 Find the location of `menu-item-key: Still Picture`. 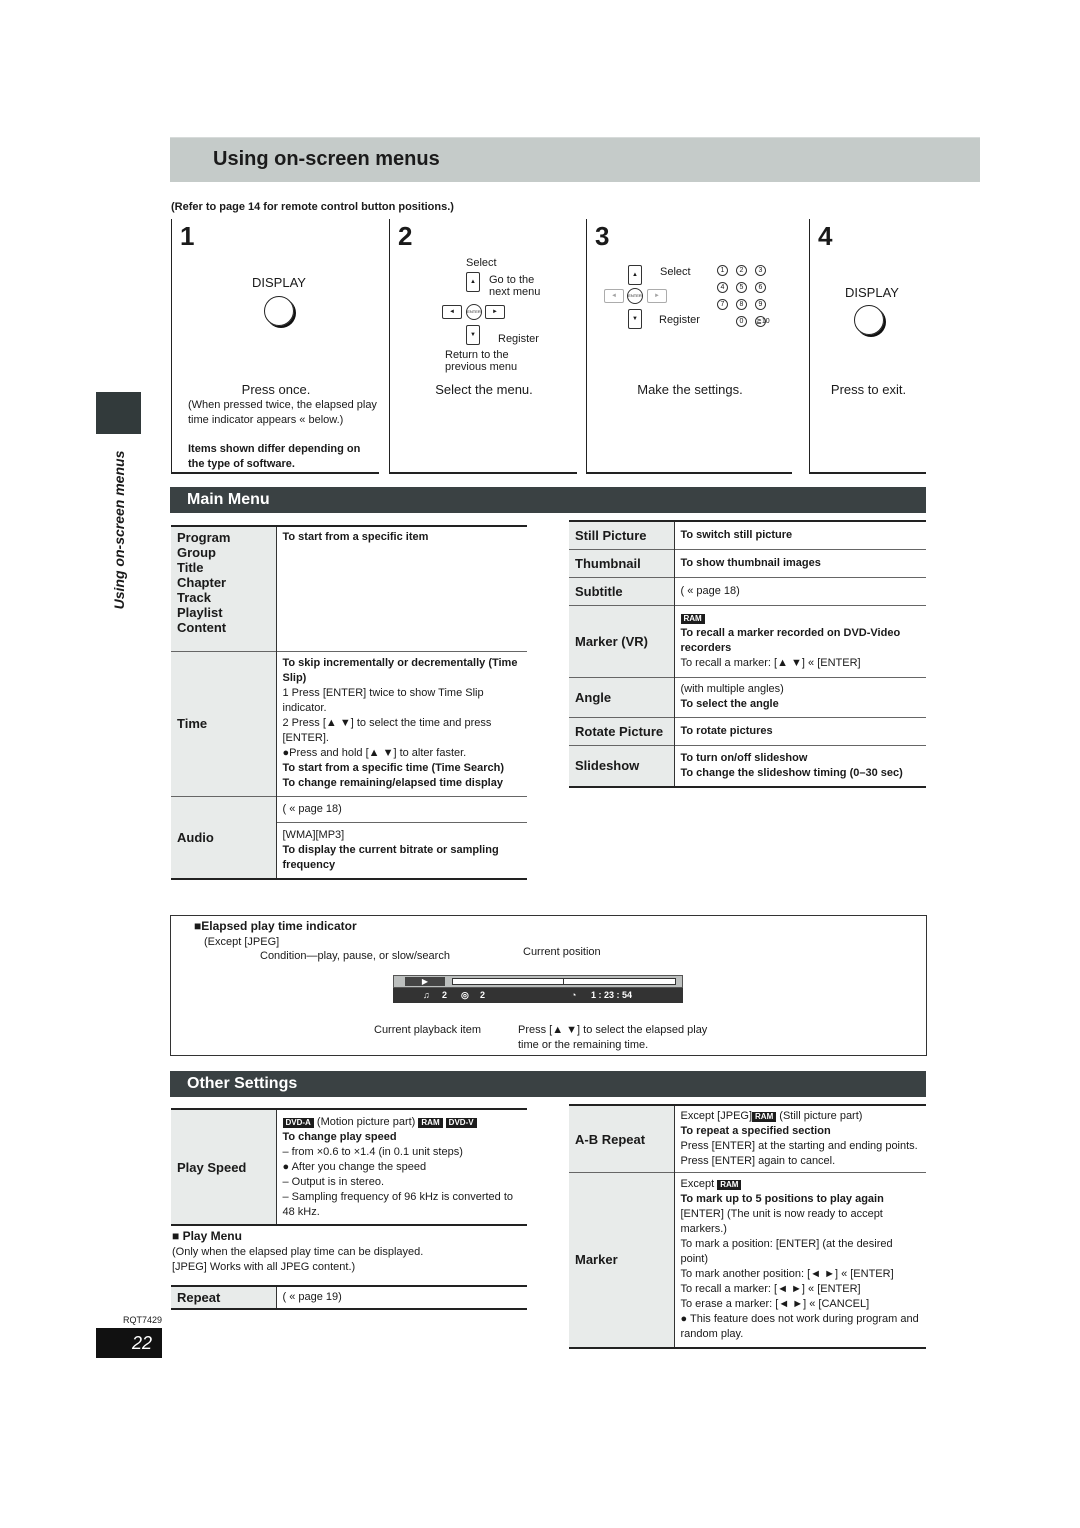

menu-item-key: Still Picture is located at coordinates (622, 535).